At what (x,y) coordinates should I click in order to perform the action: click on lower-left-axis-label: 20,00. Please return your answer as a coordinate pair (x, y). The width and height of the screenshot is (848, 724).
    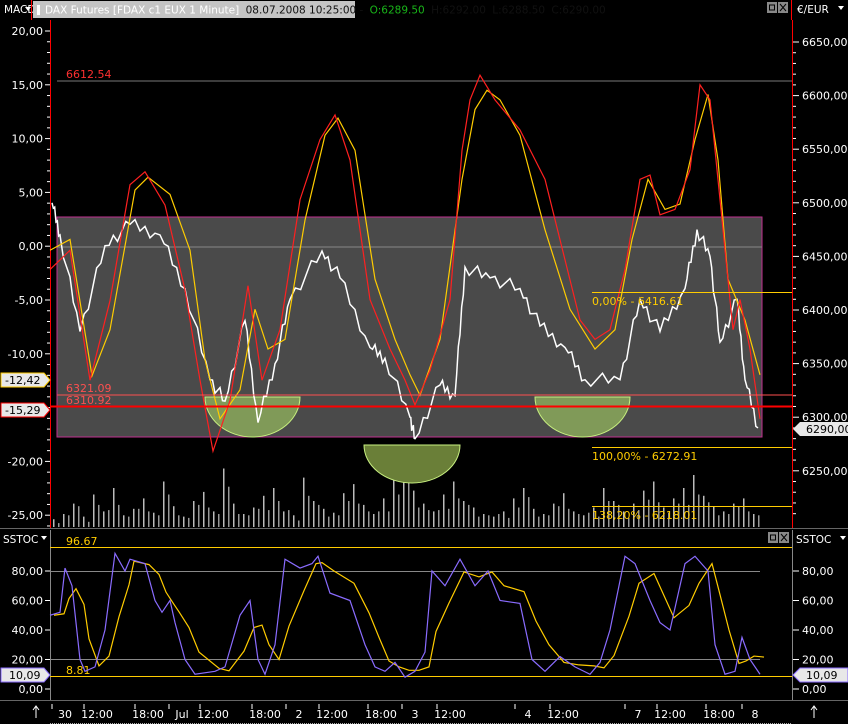
    Looking at the image, I should click on (28, 660).